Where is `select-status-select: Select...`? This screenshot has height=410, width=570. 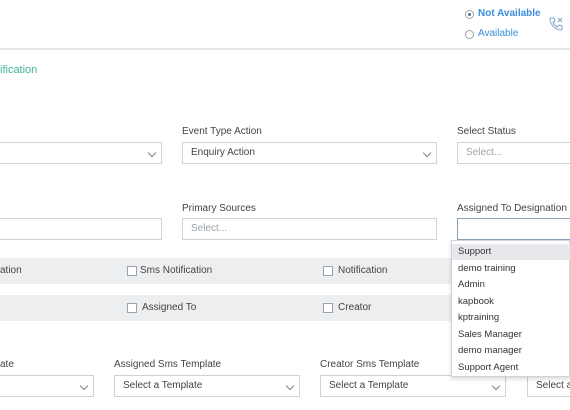
select-status-select: Select... is located at coordinates (513, 153).